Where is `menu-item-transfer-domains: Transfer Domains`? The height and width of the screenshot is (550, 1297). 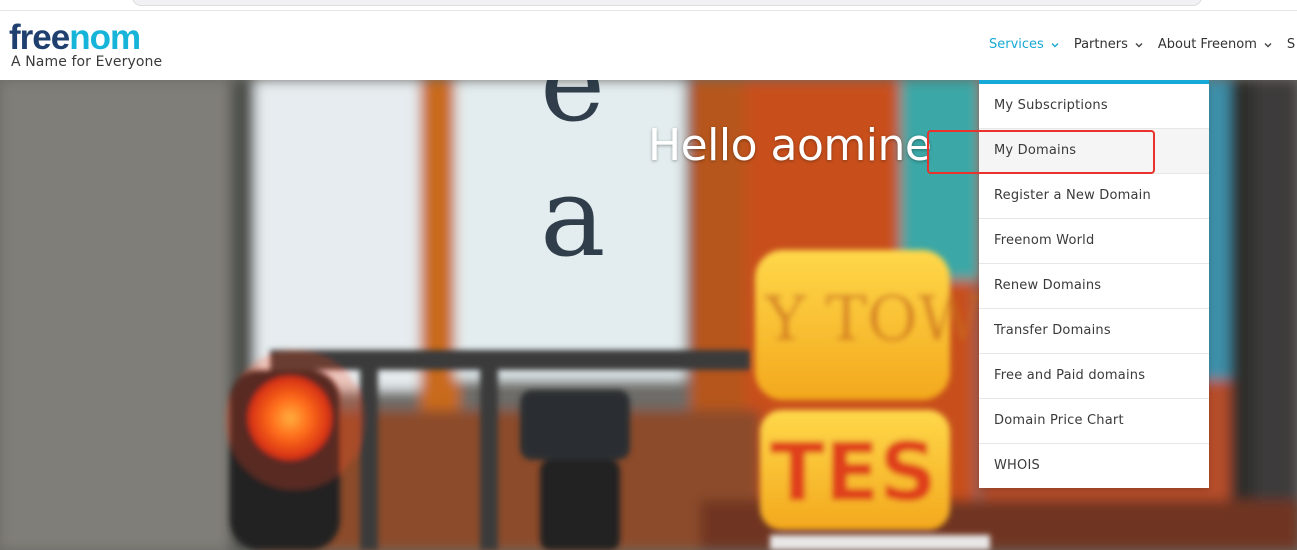
menu-item-transfer-domains: Transfer Domains is located at coordinates (1094, 331).